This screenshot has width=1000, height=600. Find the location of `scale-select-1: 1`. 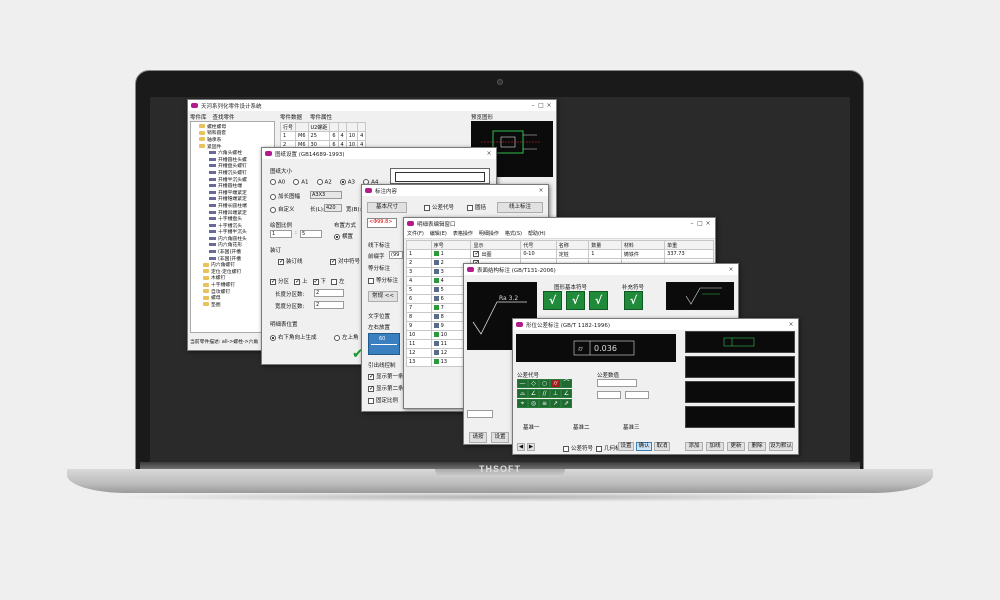

scale-select-1: 1 is located at coordinates (281, 234).